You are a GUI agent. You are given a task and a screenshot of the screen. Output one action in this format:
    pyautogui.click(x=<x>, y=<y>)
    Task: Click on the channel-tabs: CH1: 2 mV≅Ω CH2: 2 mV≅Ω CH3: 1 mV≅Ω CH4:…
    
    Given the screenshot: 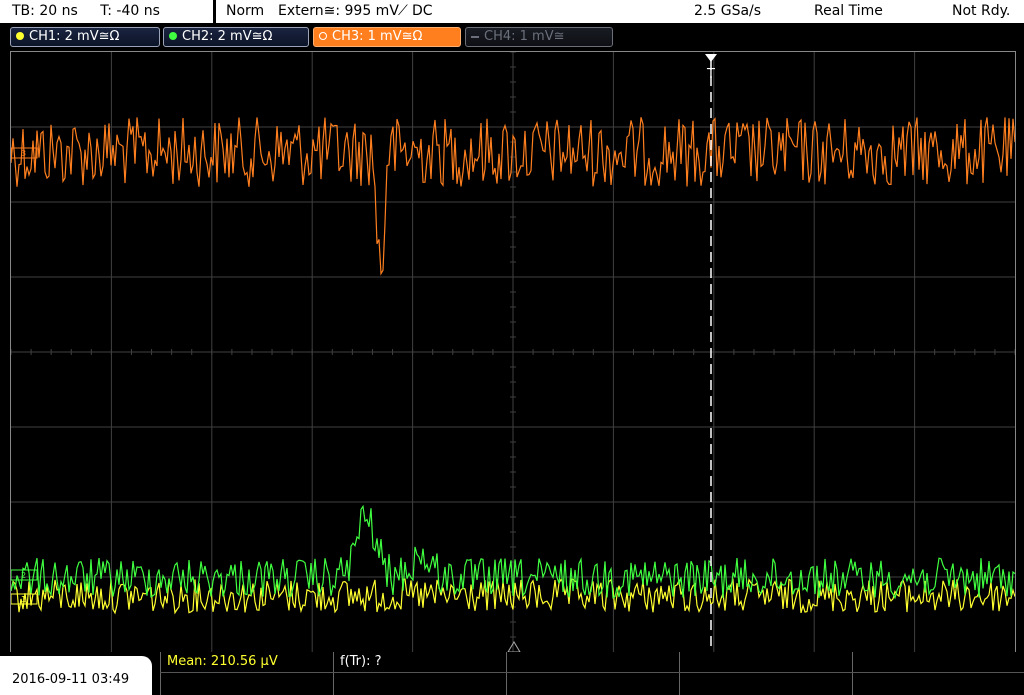 What is the action you would take?
    pyautogui.click(x=512, y=37)
    